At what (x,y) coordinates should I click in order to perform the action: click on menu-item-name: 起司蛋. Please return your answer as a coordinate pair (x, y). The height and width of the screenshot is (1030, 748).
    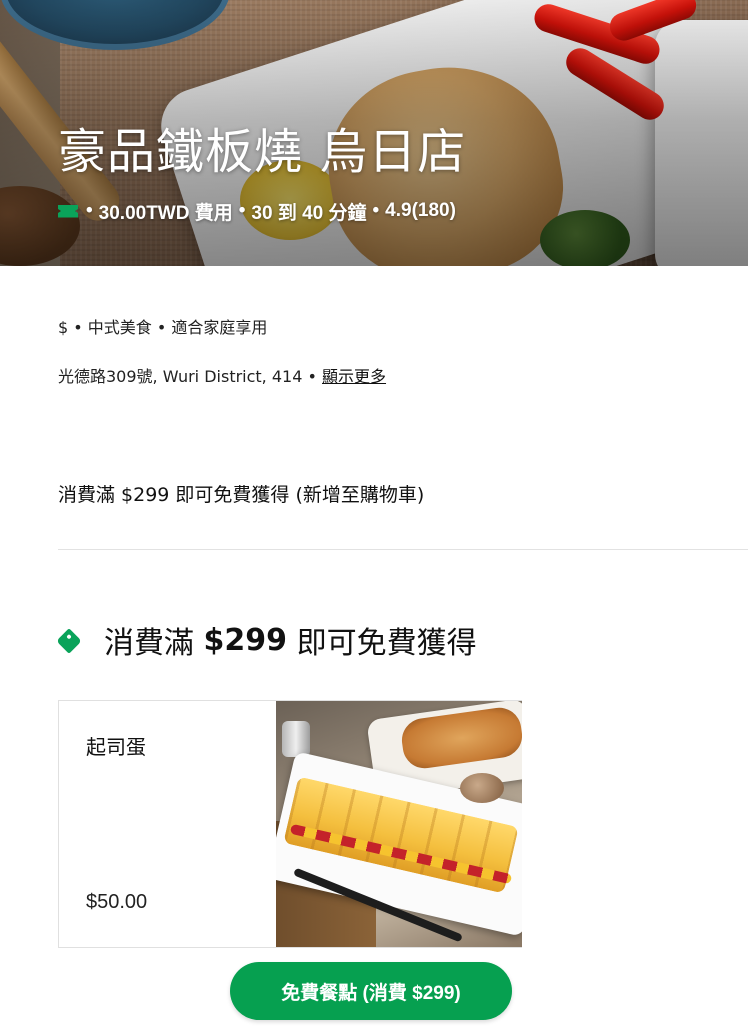
    Looking at the image, I should click on (116, 747).